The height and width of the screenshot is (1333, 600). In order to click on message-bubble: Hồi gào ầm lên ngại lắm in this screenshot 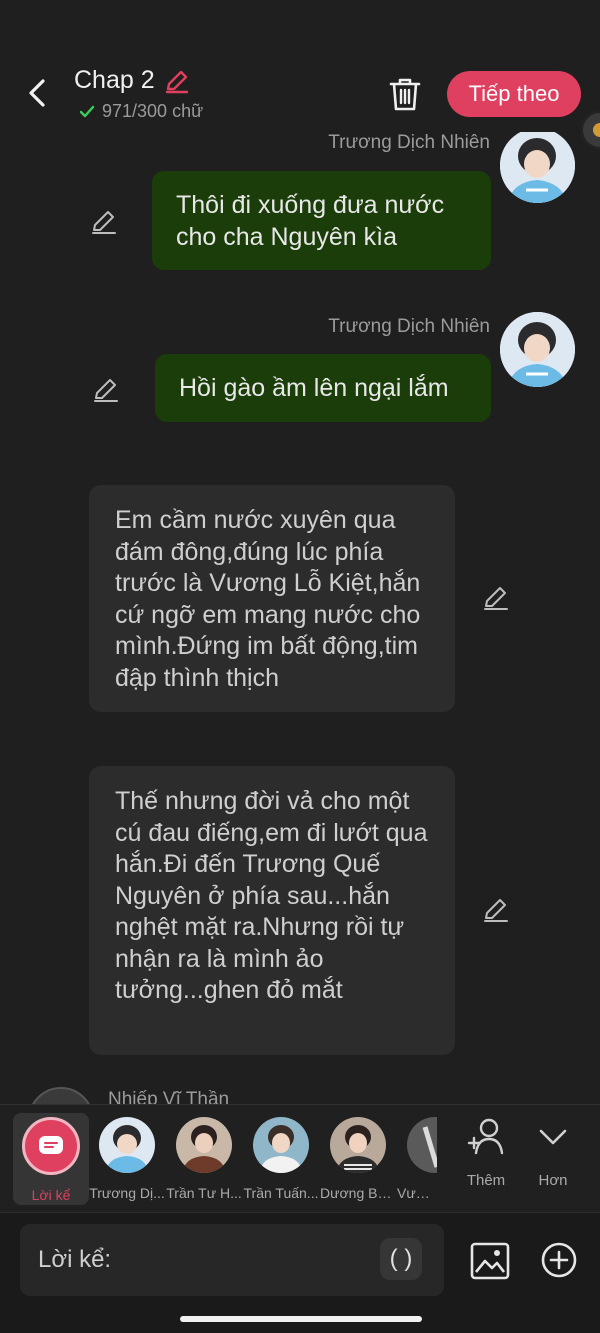, I will do `click(323, 388)`.